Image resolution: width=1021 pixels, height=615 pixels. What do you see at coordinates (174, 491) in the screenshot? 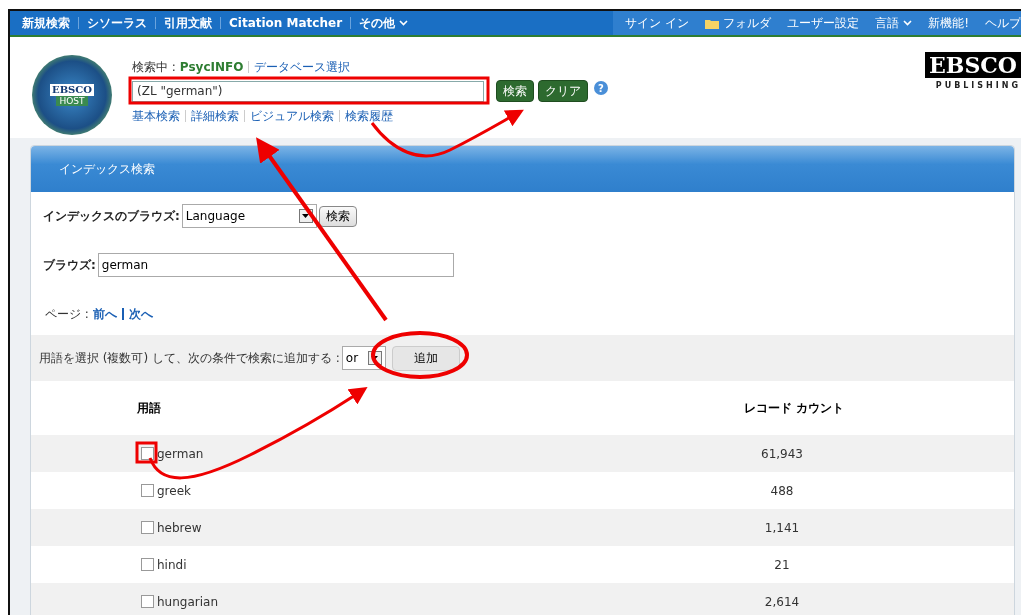
I see `term-text: greek` at bounding box center [174, 491].